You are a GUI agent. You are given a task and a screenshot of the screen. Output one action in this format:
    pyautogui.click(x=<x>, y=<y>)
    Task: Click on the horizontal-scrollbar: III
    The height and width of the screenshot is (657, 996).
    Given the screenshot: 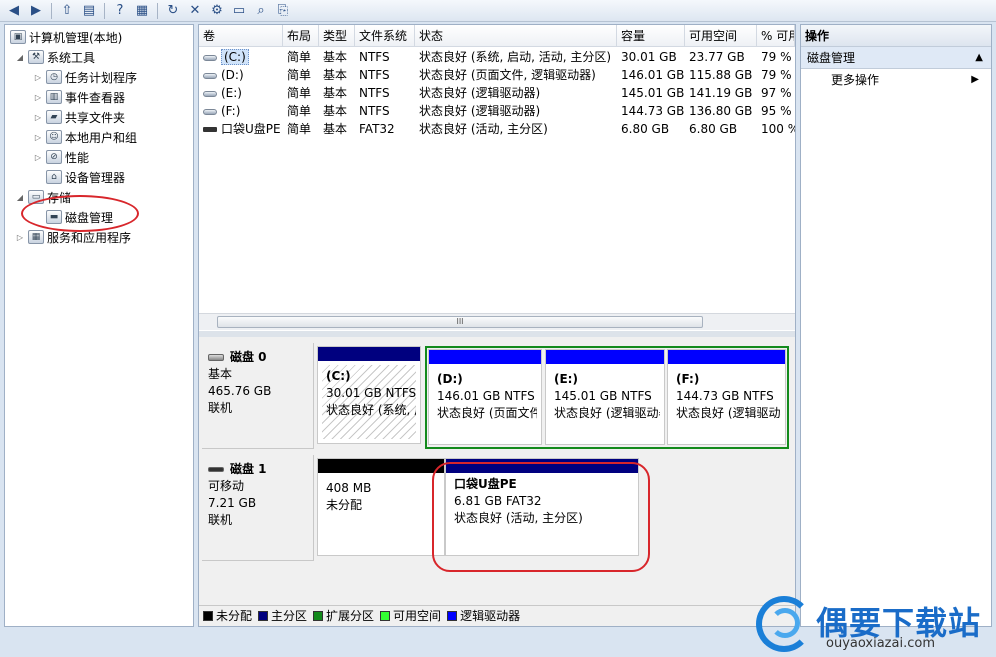 What is the action you would take?
    pyautogui.click(x=497, y=321)
    